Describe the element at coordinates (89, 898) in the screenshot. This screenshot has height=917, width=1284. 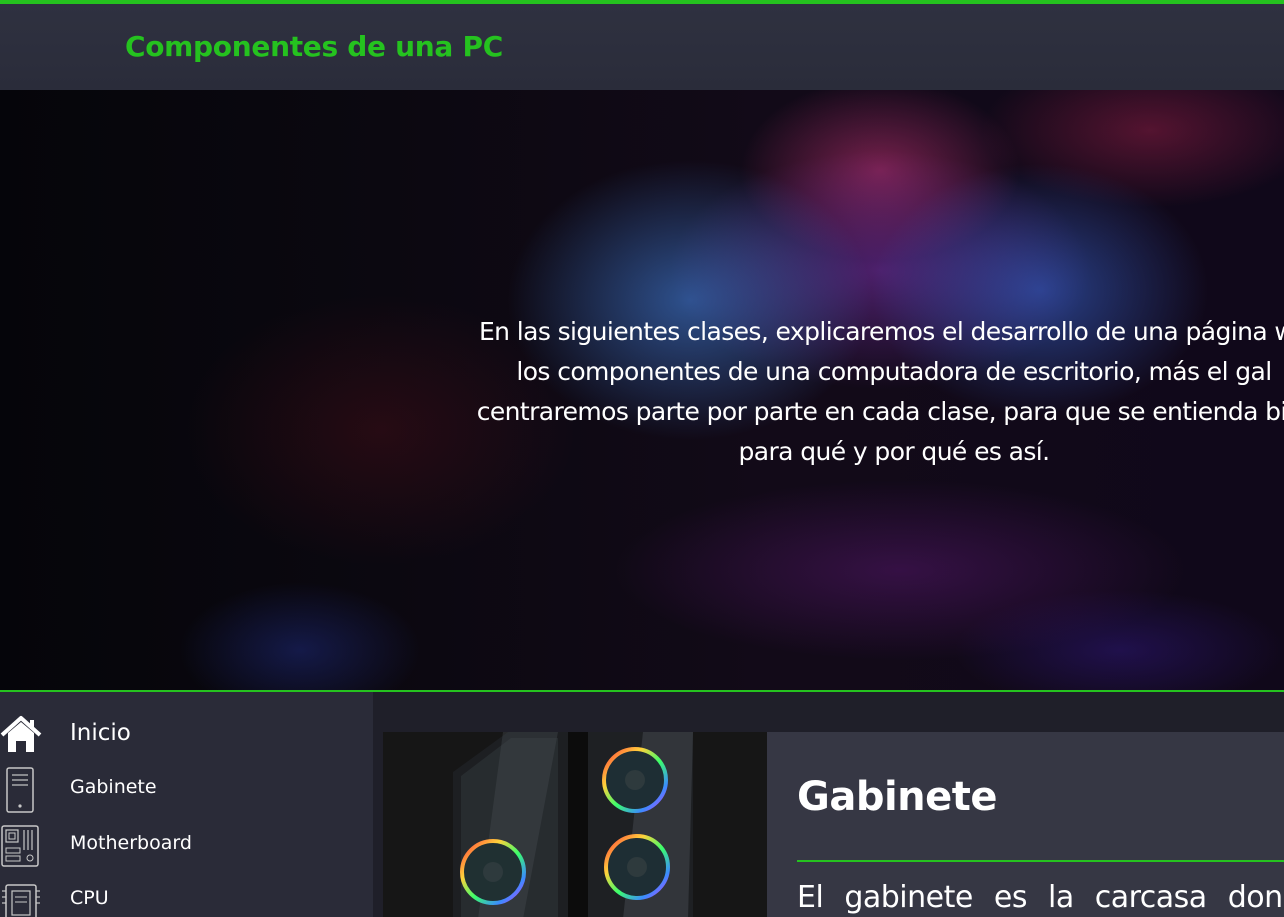
I see `sidebar-item-label: CPU` at that location.